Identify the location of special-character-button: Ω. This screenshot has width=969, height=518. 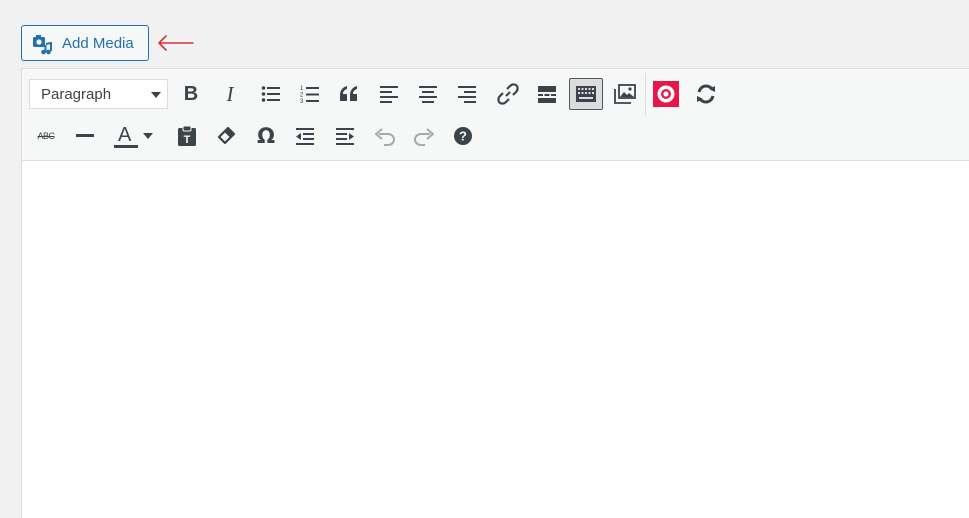
(266, 136).